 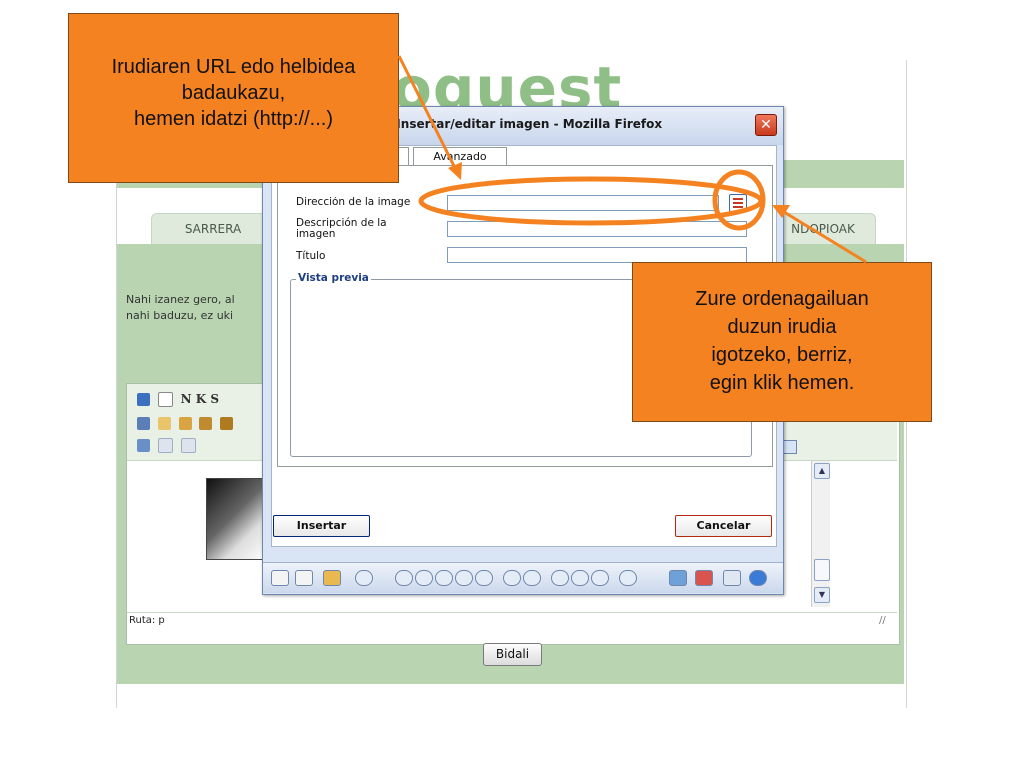 I want to click on browse-button-highlight-ring, so click(x=739, y=200).